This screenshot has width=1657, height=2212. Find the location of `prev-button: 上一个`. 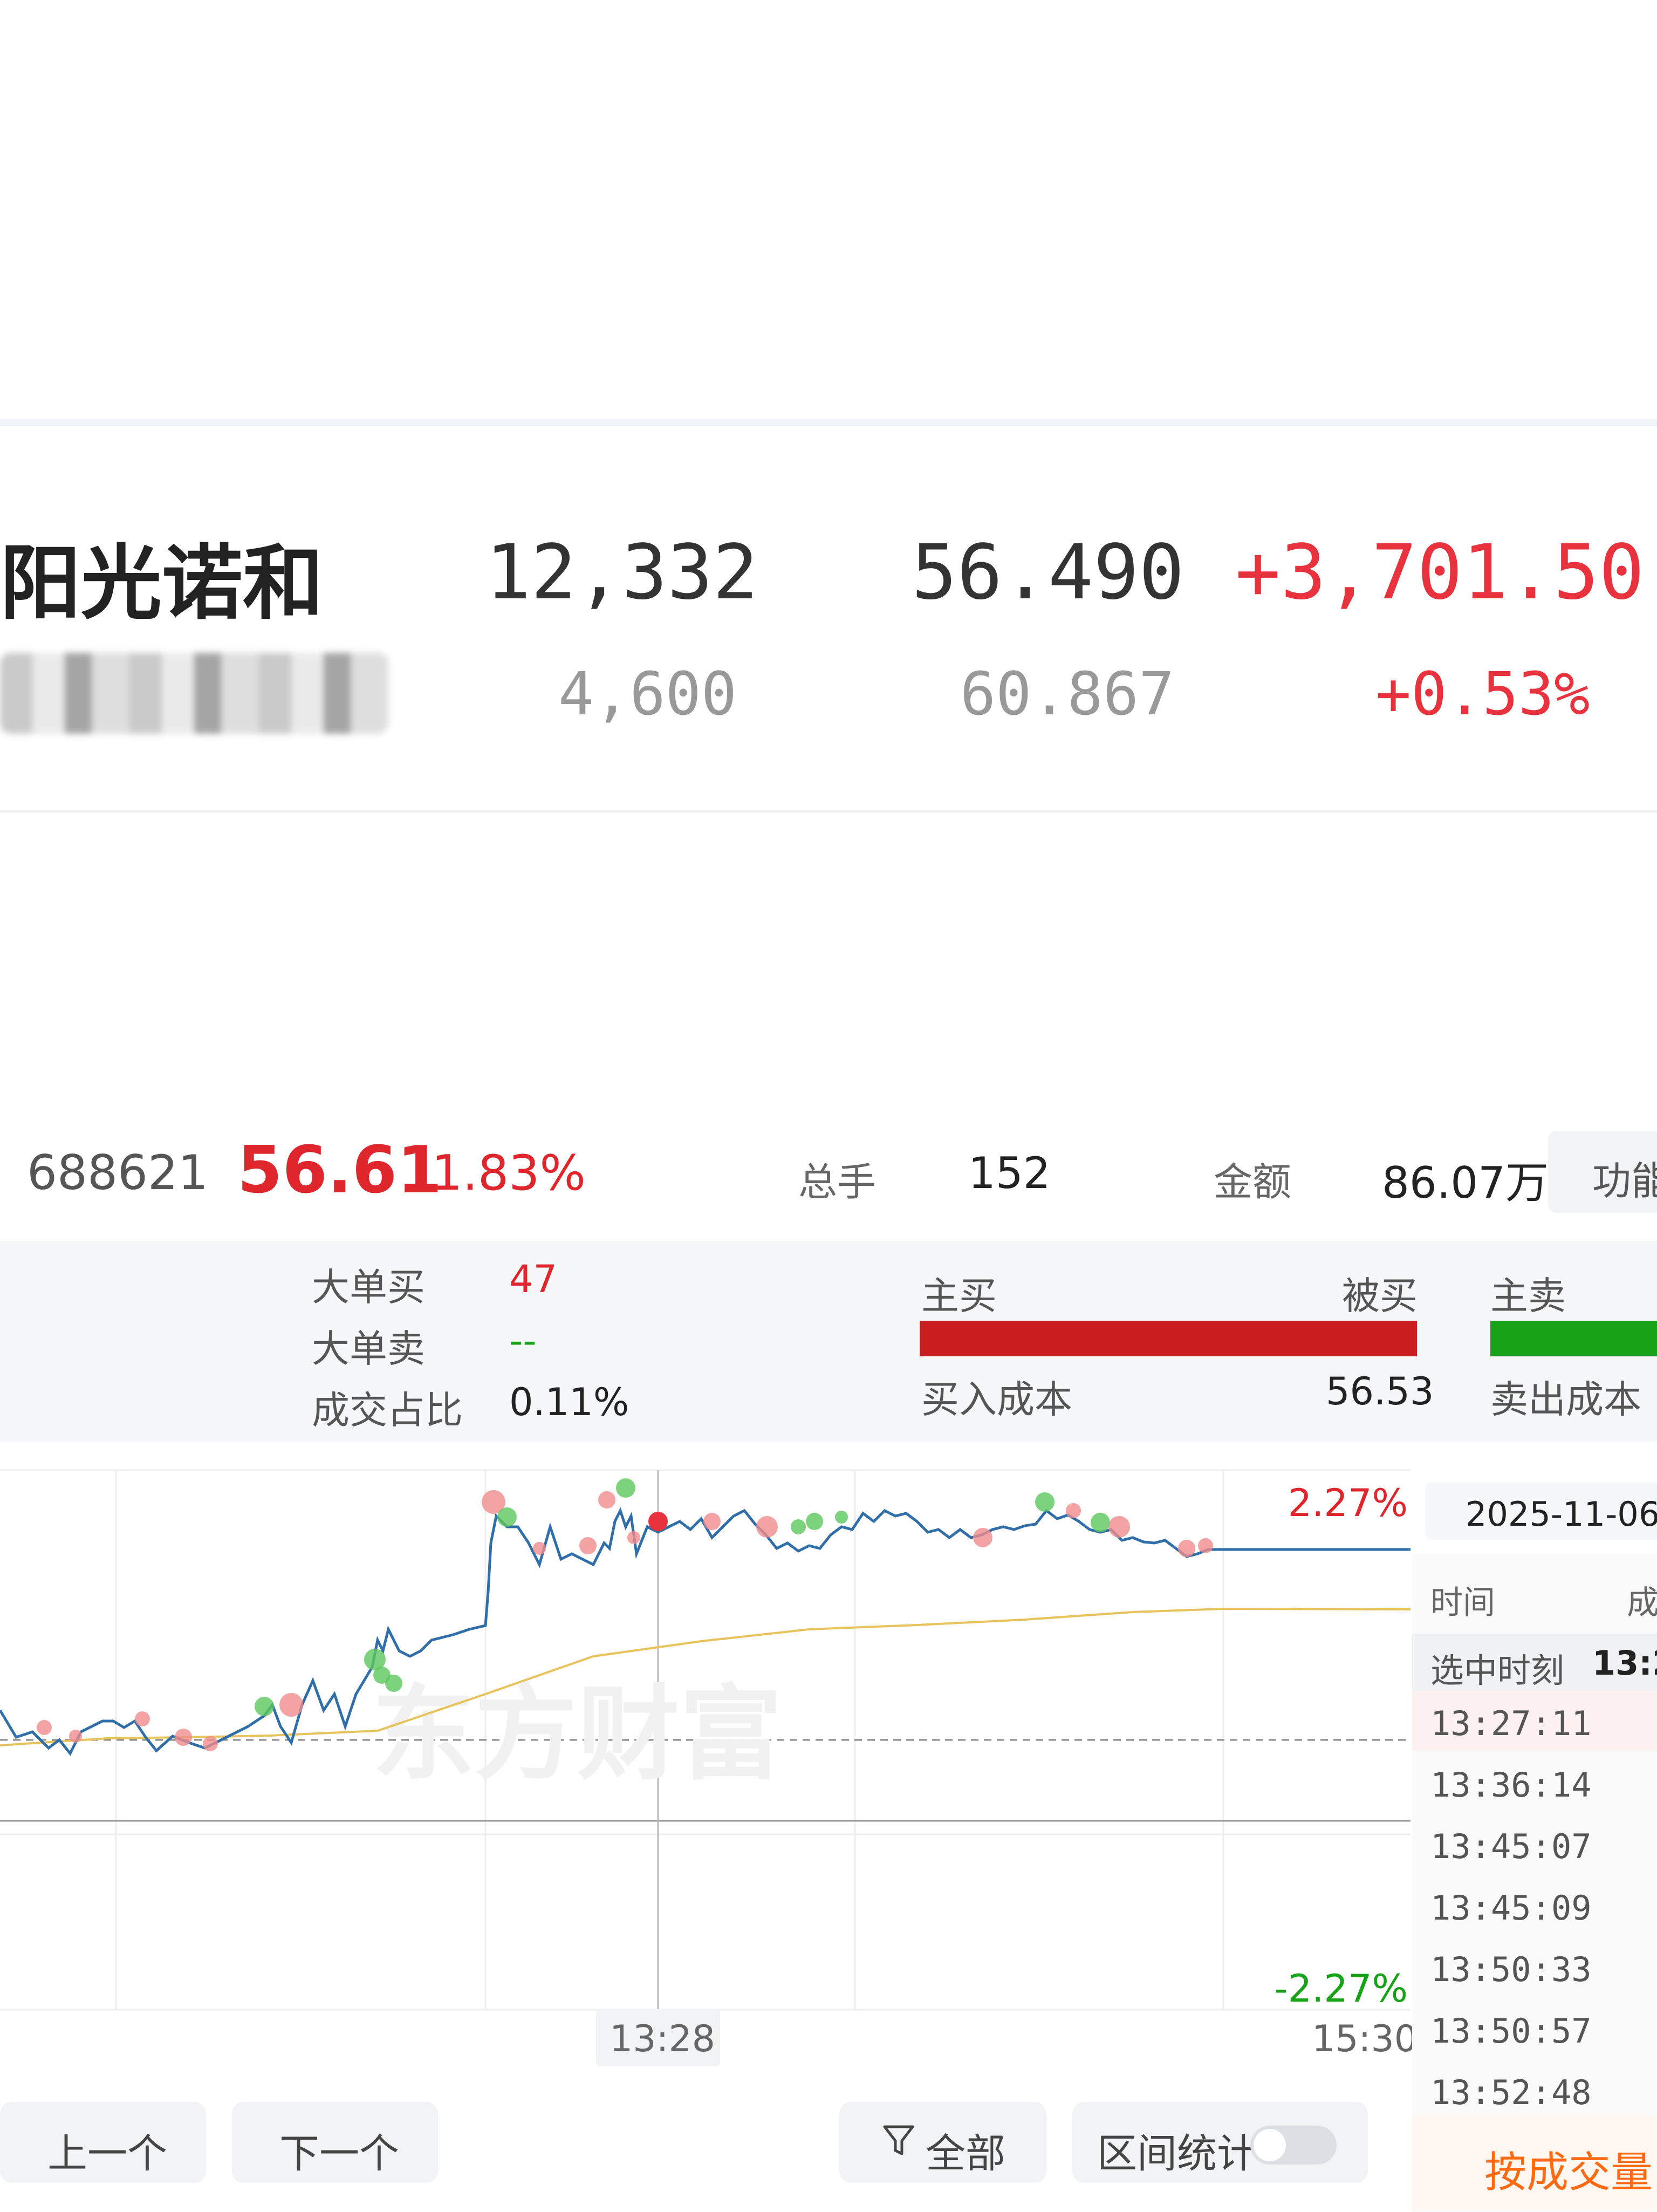

prev-button: 上一个 is located at coordinates (103, 2142).